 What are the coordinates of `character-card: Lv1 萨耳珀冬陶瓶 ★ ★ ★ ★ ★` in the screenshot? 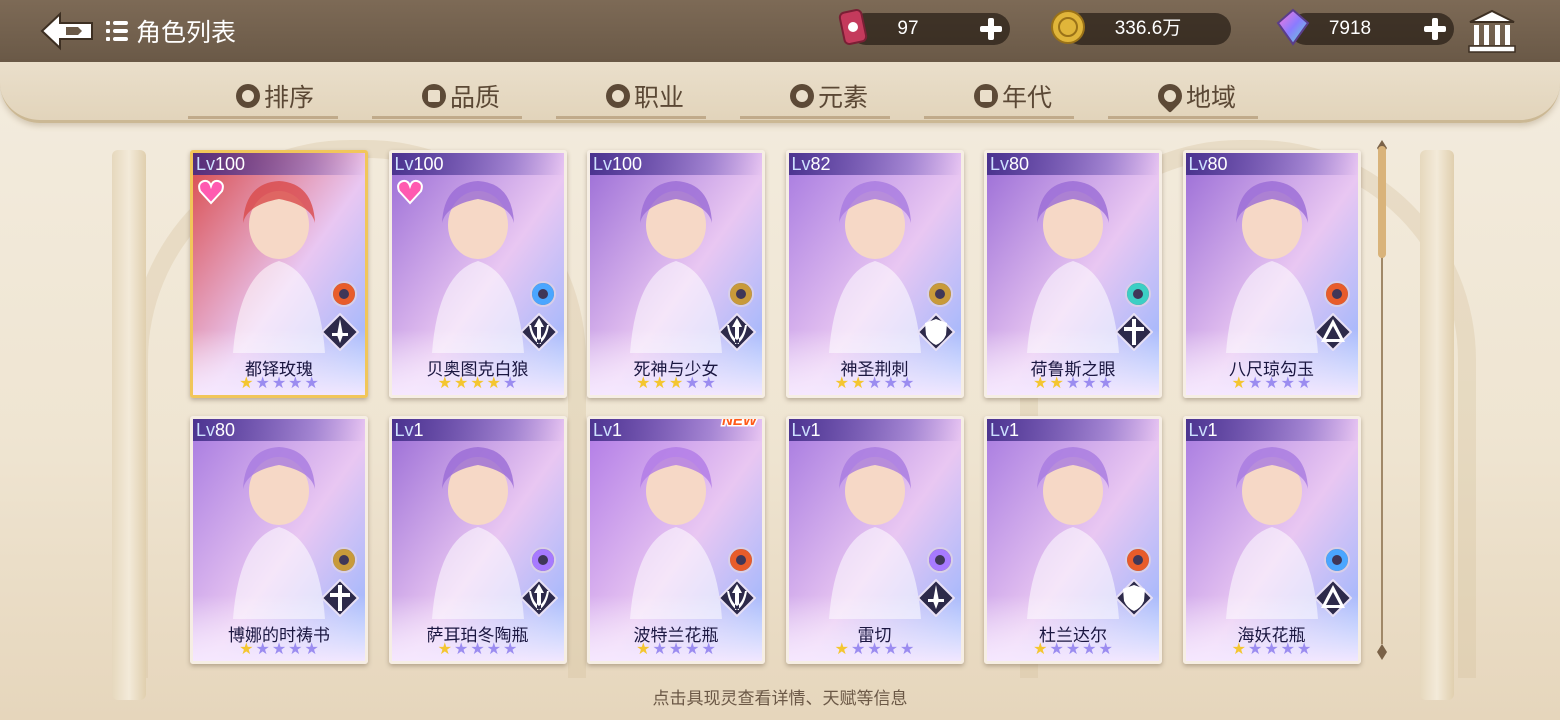 It's located at (477, 540).